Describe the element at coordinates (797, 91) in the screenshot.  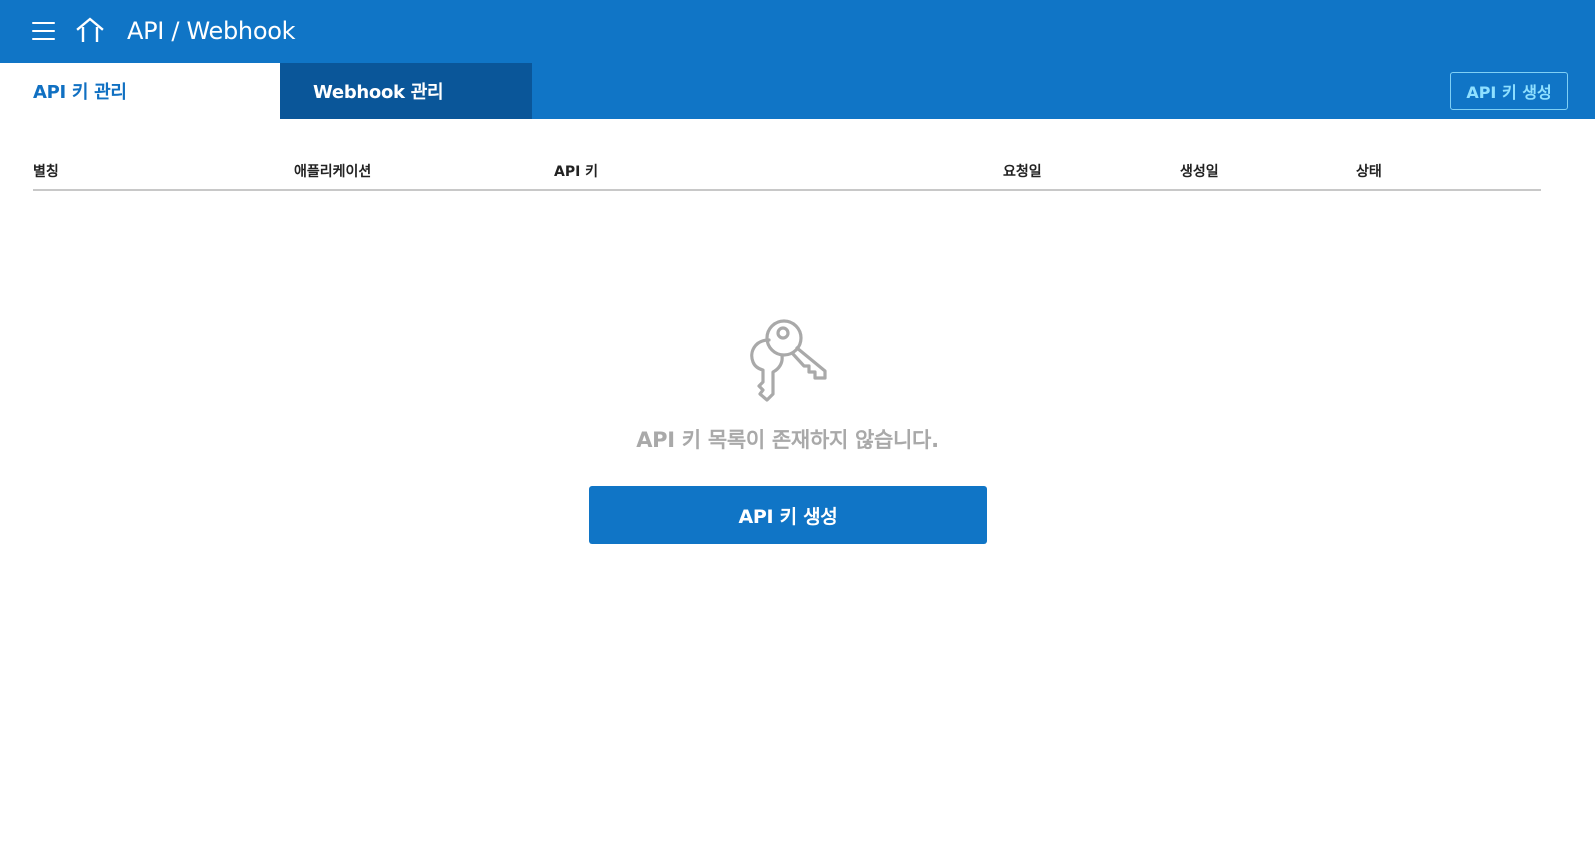
I see `tab-bar: API 키 관리 Webhook 관리 API 키 생성` at that location.